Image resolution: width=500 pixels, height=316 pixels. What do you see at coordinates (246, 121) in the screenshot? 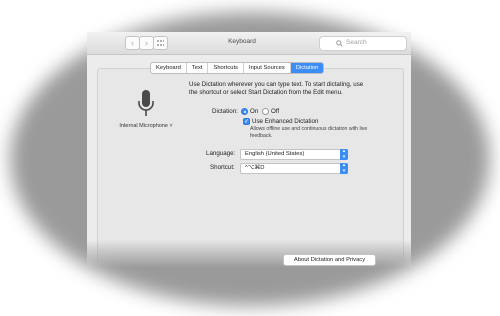
I see `enhanced-dictation-checkbox: ✓` at bounding box center [246, 121].